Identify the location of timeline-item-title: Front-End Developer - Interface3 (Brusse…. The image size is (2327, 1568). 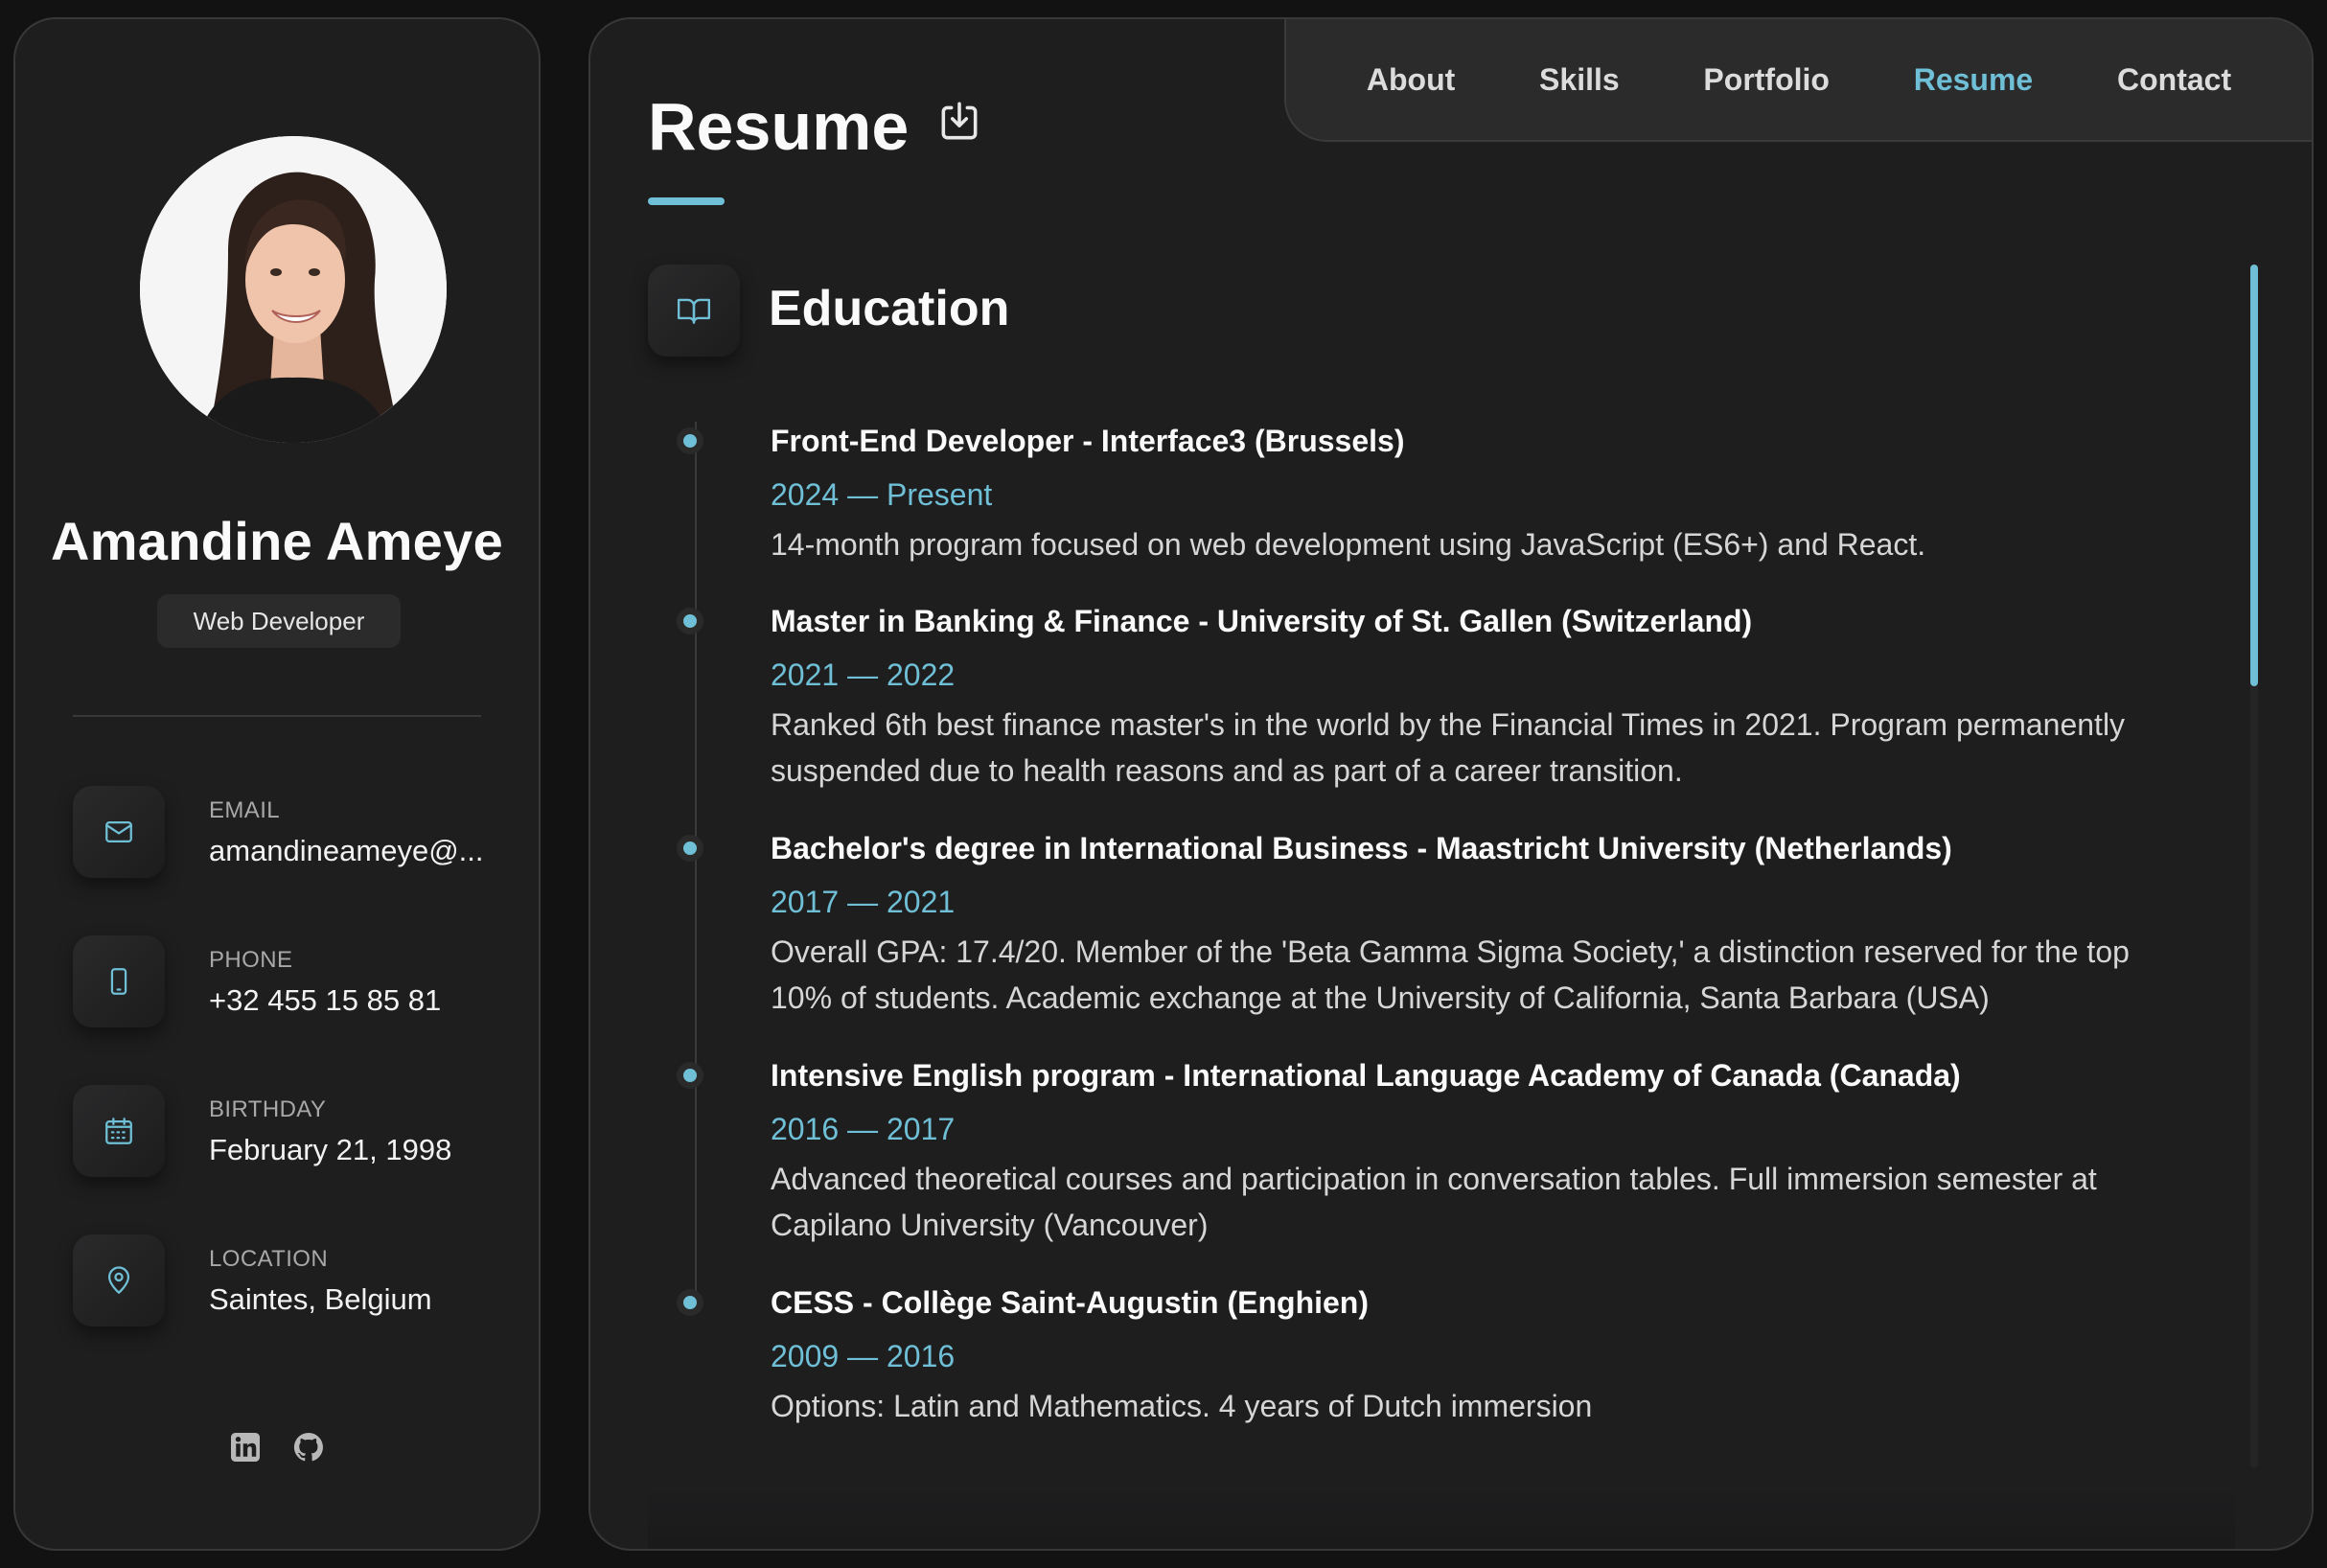
(1088, 441).